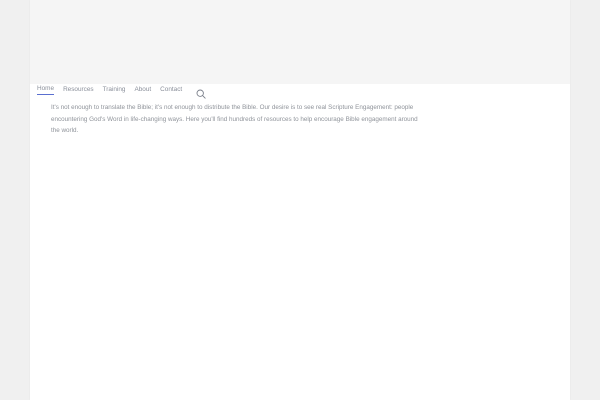 The width and height of the screenshot is (600, 400). Describe the element at coordinates (78, 90) in the screenshot. I see `nav-item-resources: Resources` at that location.